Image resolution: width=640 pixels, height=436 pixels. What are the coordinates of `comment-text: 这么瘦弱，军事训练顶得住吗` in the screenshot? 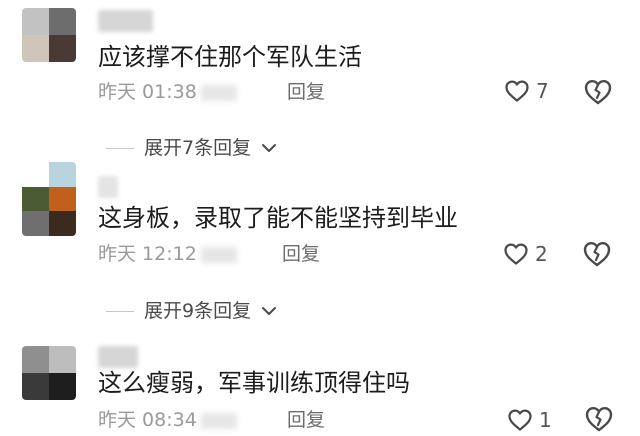 It's located at (254, 383).